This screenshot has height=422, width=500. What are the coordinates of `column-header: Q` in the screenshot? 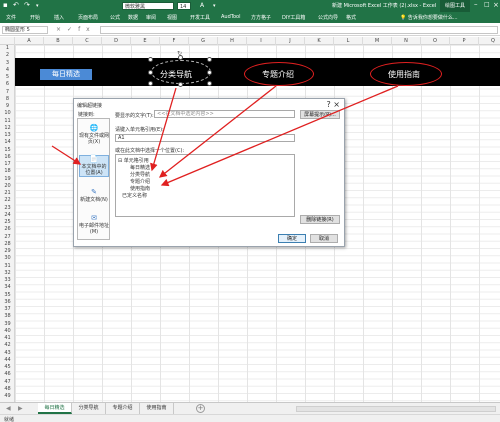 It's located at (489, 41).